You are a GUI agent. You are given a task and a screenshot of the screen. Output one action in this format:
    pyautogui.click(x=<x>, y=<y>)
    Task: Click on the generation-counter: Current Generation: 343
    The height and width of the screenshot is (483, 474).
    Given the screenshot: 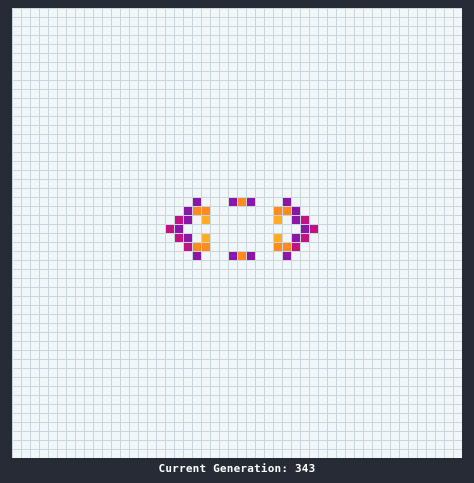 What is the action you would take?
    pyautogui.click(x=237, y=468)
    